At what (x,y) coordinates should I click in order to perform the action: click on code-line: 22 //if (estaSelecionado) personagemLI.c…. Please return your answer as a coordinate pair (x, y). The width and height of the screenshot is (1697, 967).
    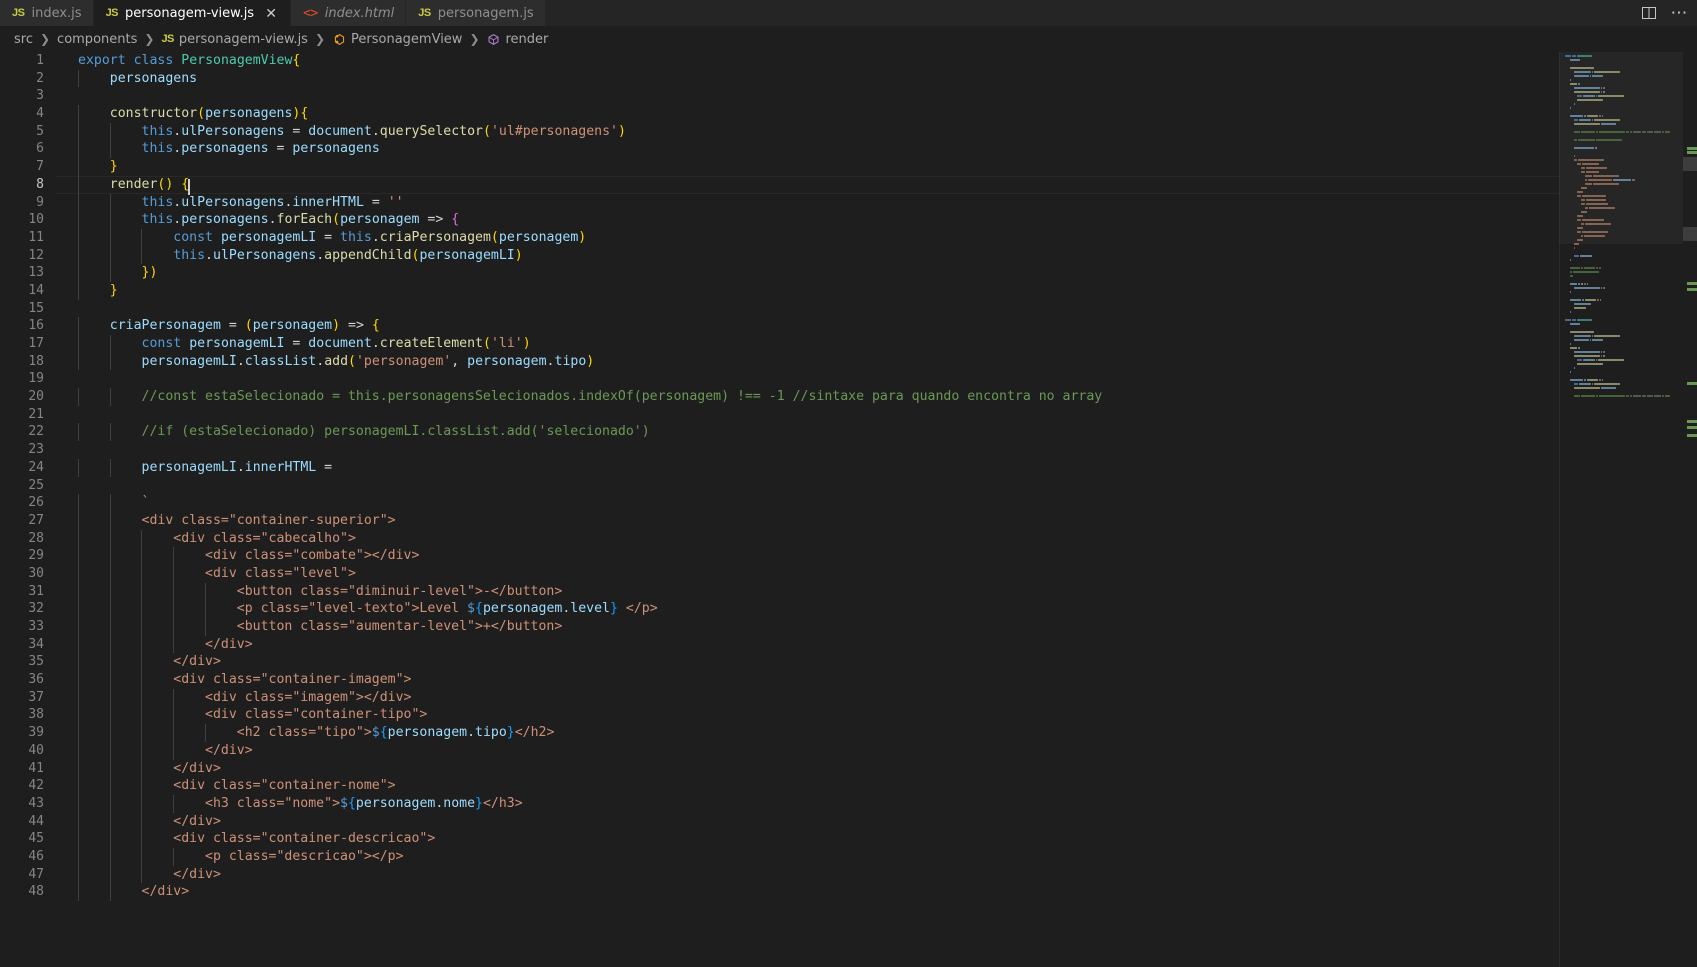
    Looking at the image, I should click on (779, 432).